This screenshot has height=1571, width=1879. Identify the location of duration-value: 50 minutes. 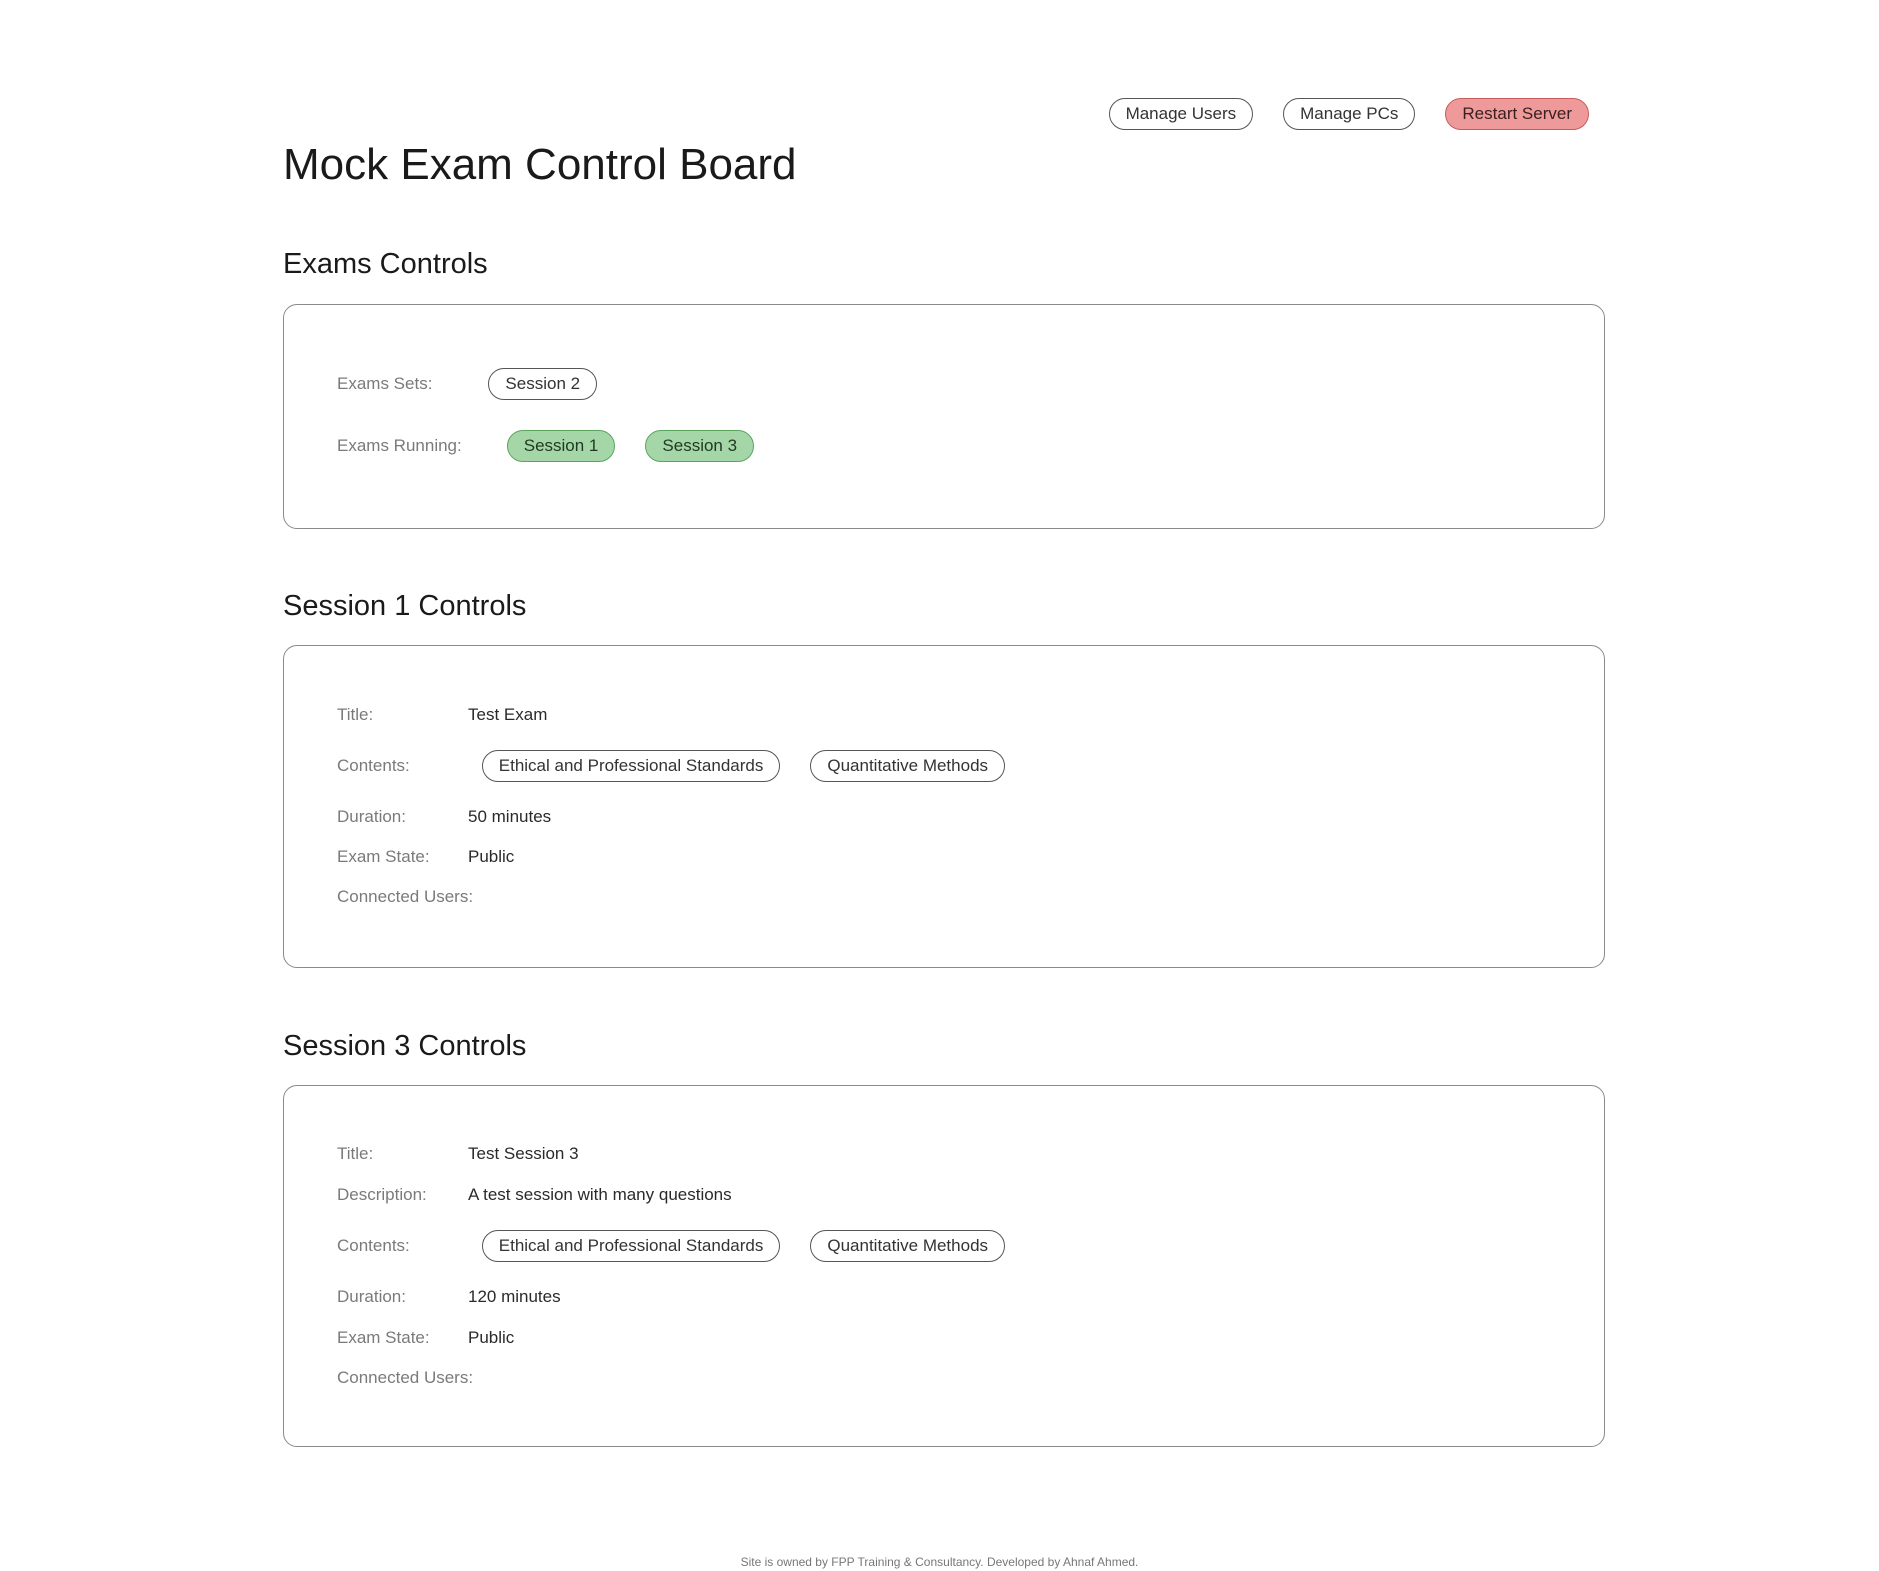
(510, 816).